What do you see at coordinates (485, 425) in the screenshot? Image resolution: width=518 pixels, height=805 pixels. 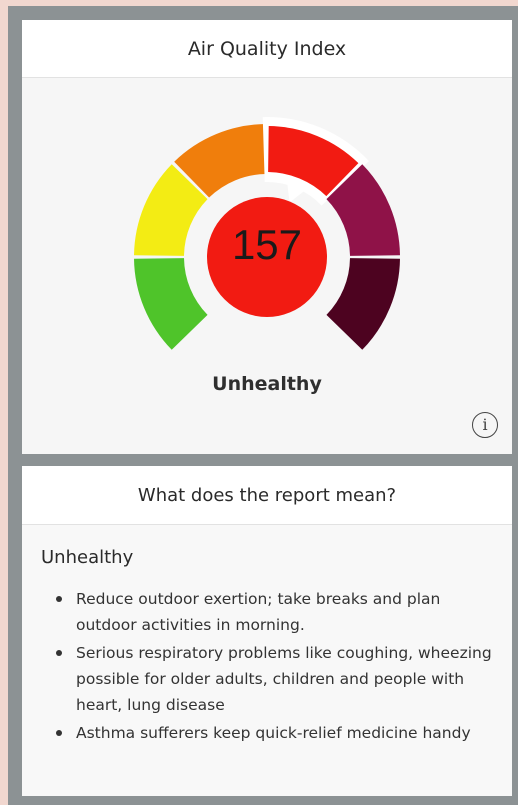 I see `info-icon: i` at bounding box center [485, 425].